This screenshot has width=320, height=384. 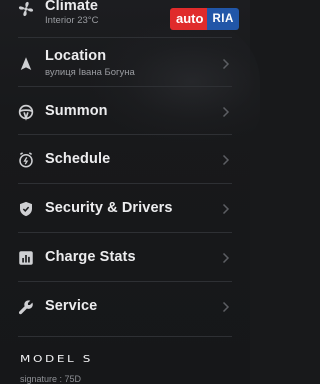 I want to click on menu-item-summon: Summon, so click(x=125, y=112).